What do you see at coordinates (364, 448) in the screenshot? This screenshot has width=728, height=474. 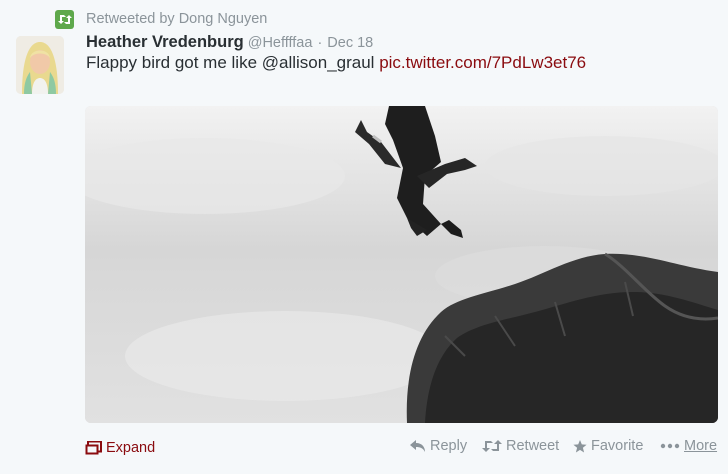 I see `tweet-actions: Reply Retweet Favorite More` at bounding box center [364, 448].